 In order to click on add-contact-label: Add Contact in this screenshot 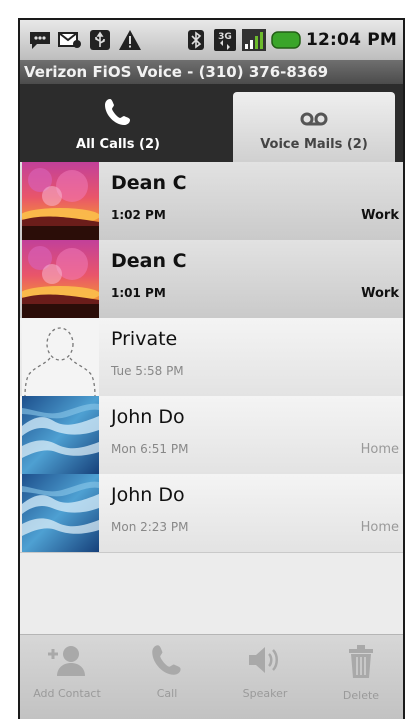, I will do `click(67, 693)`.